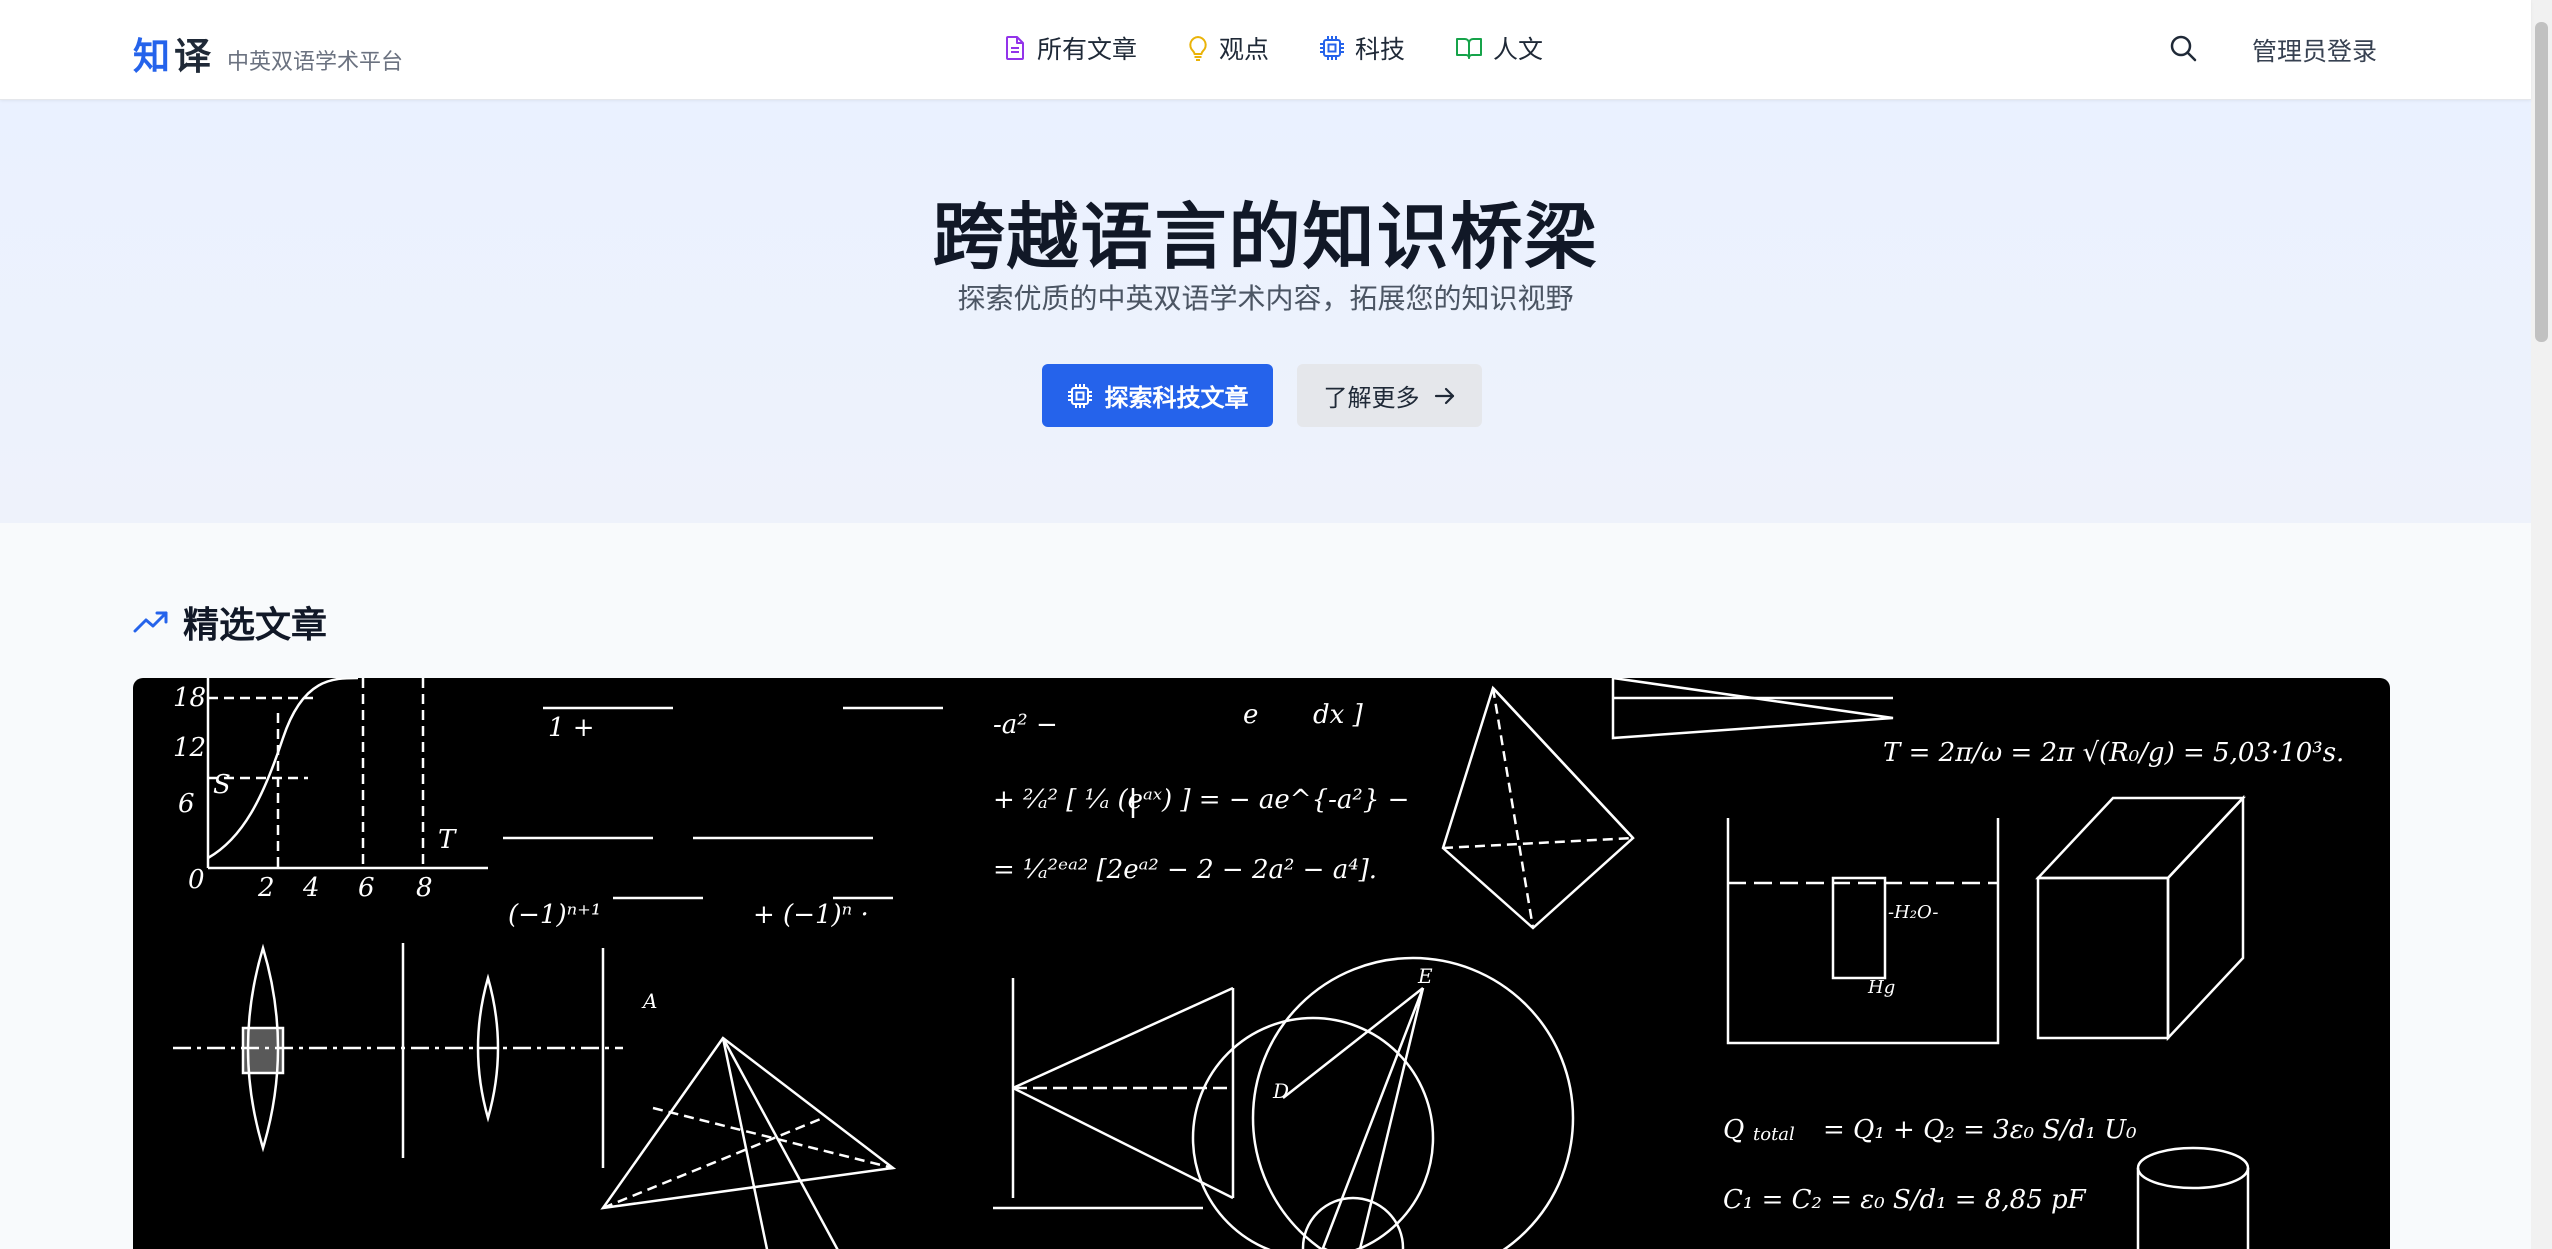  I want to click on nav-item-opinions: 观点, so click(1228, 48).